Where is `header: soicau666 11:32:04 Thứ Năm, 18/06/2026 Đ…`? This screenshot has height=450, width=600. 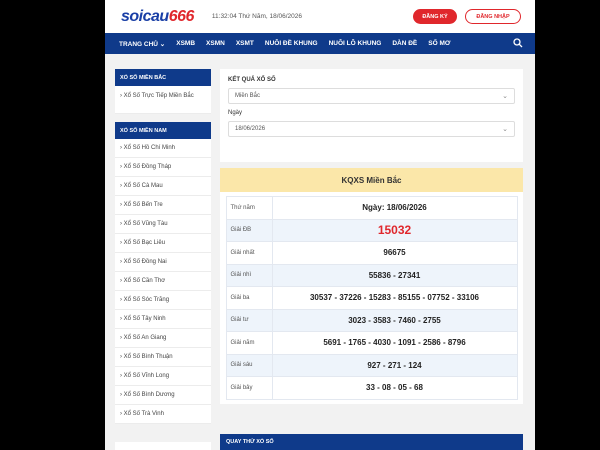
header: soicau666 11:32:04 Thứ Năm, 18/06/2026 Đ… is located at coordinates (320, 16).